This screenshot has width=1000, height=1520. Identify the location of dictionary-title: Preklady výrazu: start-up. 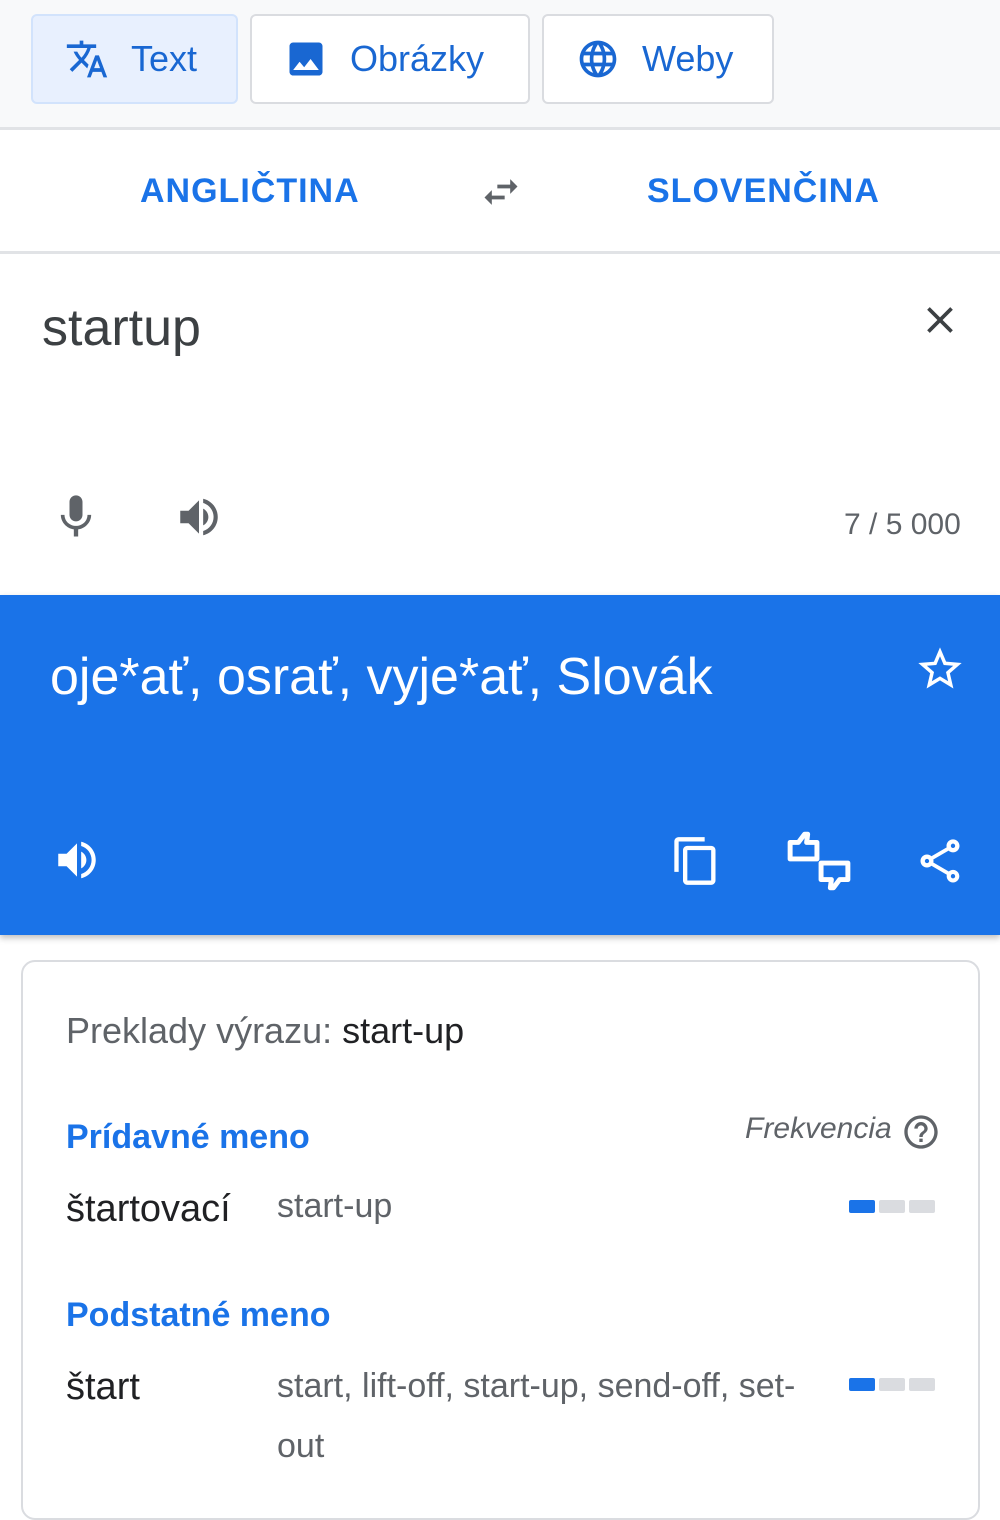
(265, 1031).